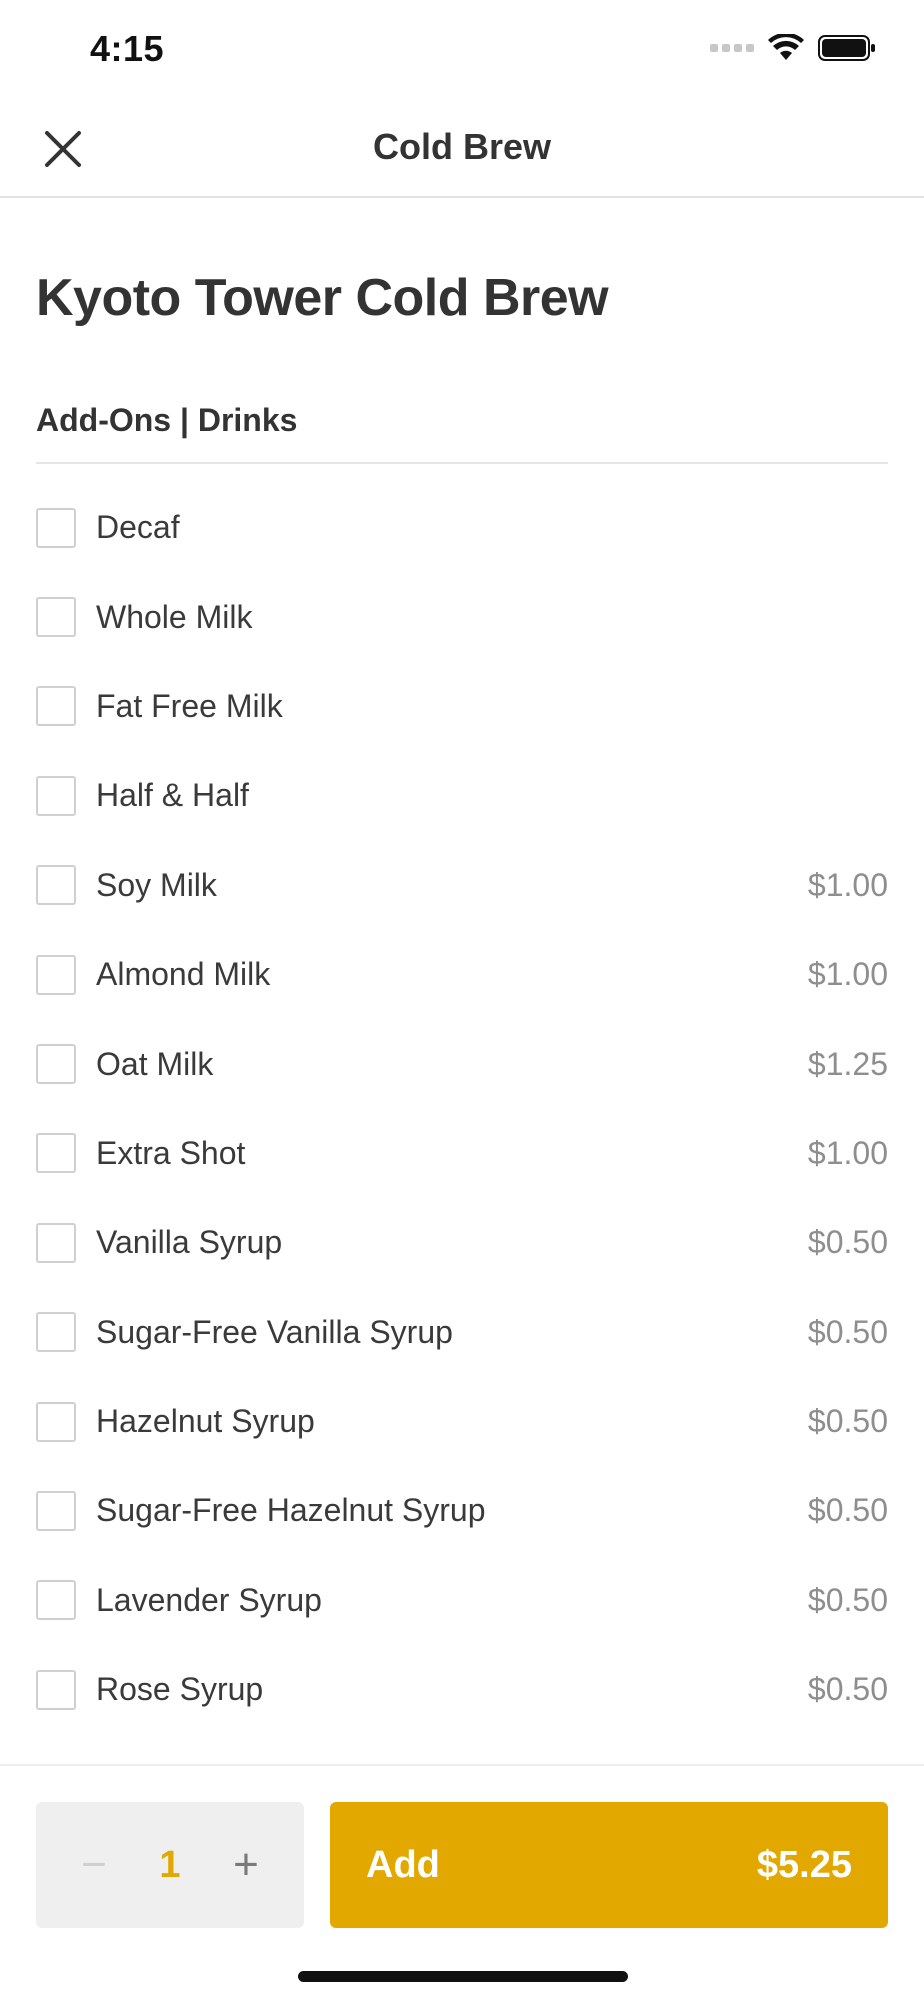 This screenshot has width=924, height=2000. Describe the element at coordinates (462, 1063) in the screenshot. I see `option-row: Oat Milk $1.25` at that location.